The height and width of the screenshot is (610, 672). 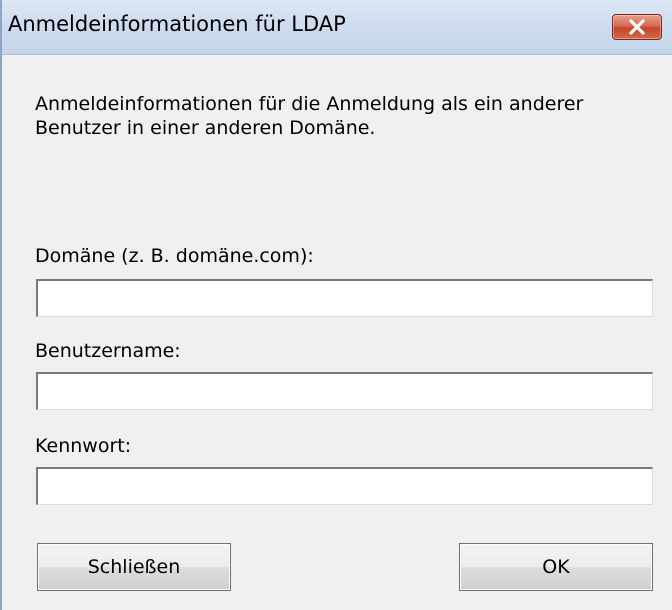 What do you see at coordinates (134, 567) in the screenshot?
I see `close-button: Schließen` at bounding box center [134, 567].